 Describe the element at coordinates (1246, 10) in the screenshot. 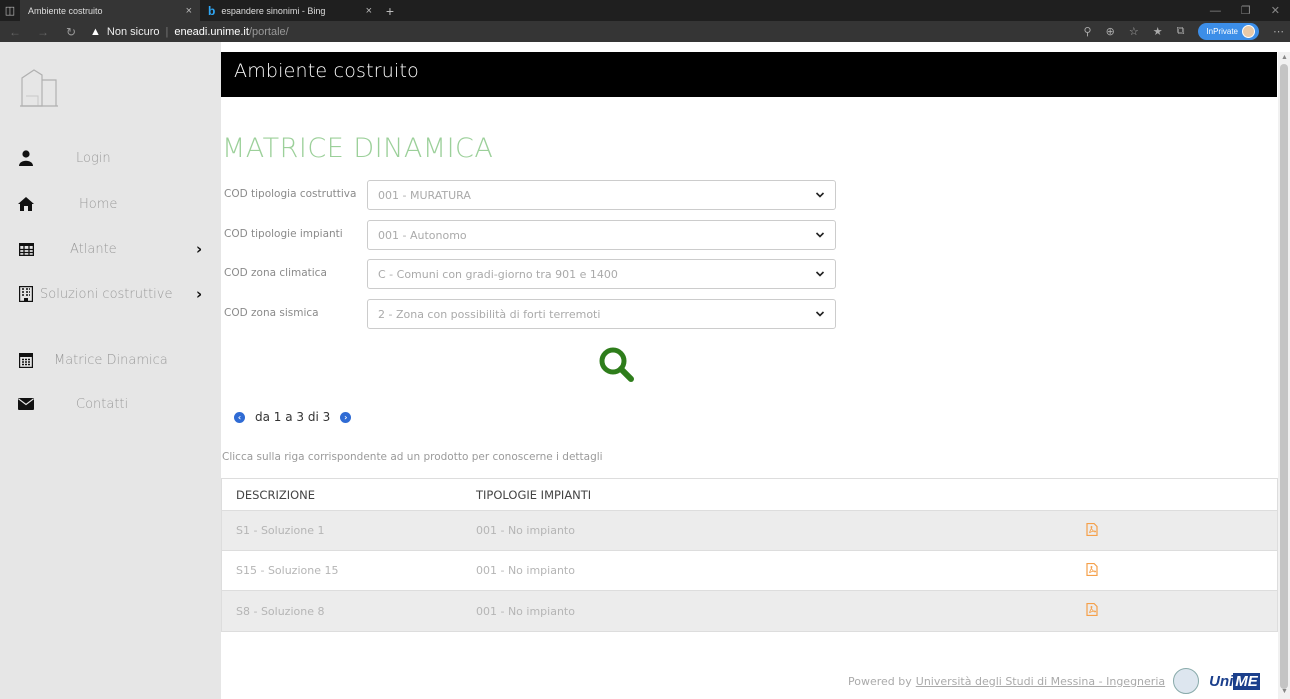

I see `restore-icon: ❐` at that location.